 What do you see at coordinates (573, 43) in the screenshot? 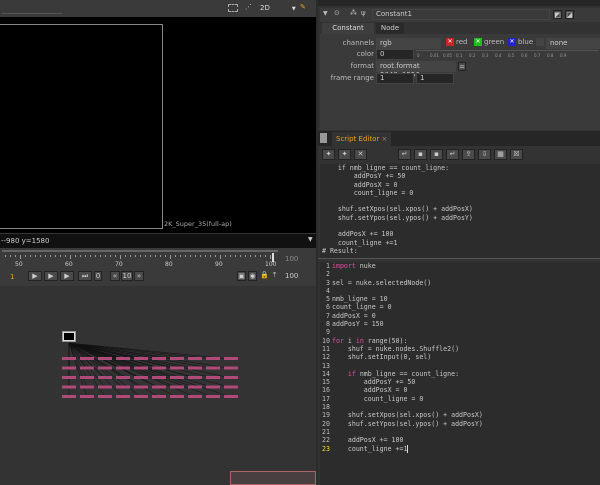
I see `extra-channel-dropdown: none` at bounding box center [573, 43].